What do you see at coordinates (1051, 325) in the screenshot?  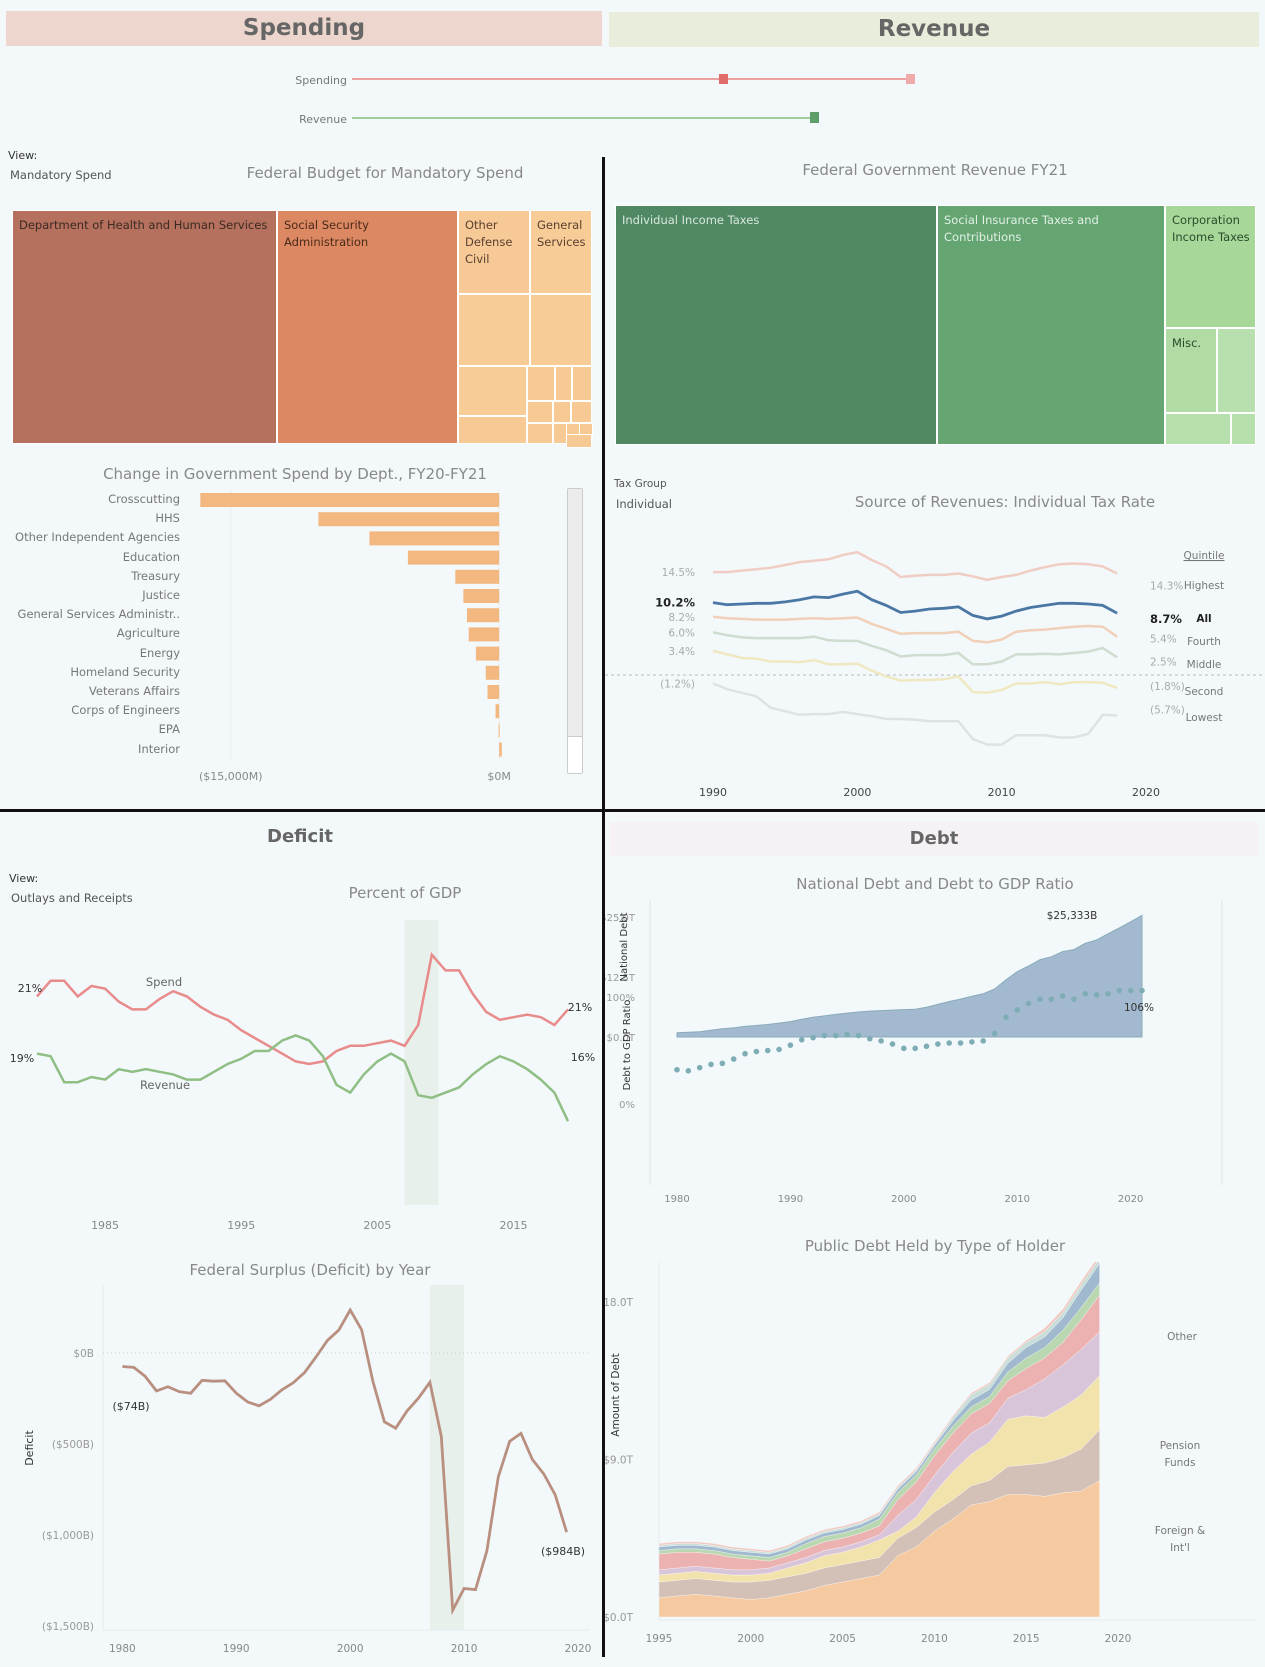 I see `treemap-cell-social-insurance: Social Insurance Taxes and Contributions` at bounding box center [1051, 325].